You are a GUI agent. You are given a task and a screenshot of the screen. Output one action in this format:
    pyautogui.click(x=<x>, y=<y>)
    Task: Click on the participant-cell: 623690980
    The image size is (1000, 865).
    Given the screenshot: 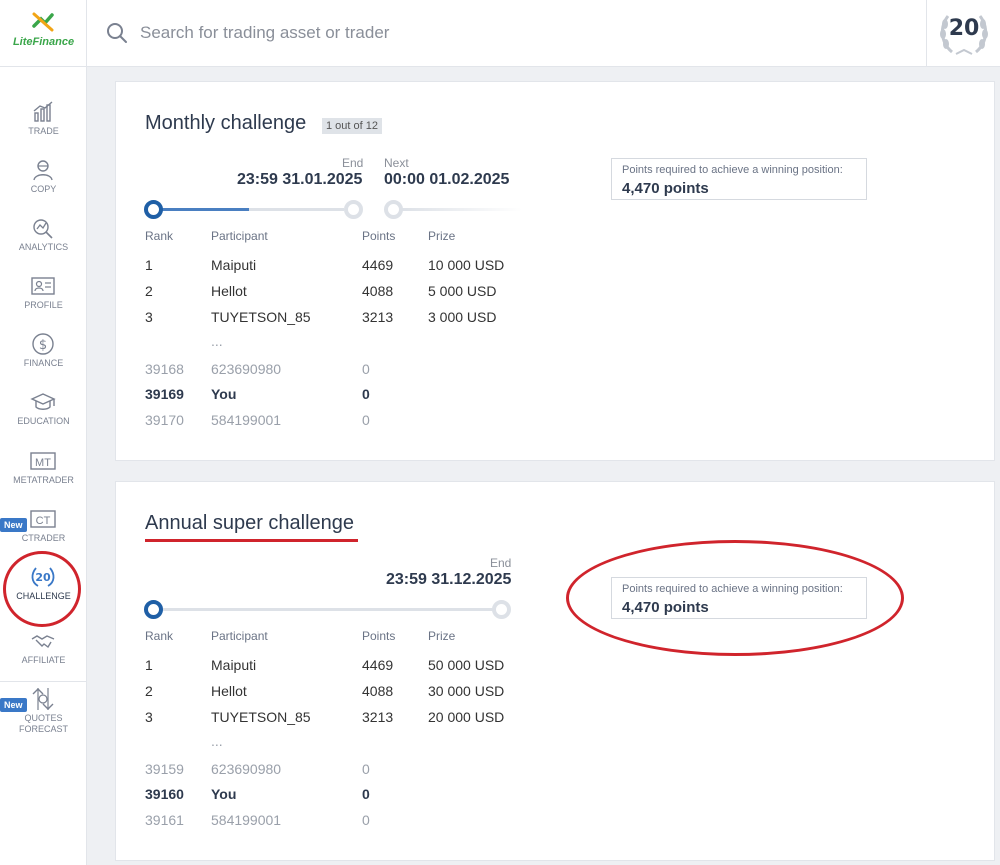 What is the action you would take?
    pyautogui.click(x=246, y=369)
    